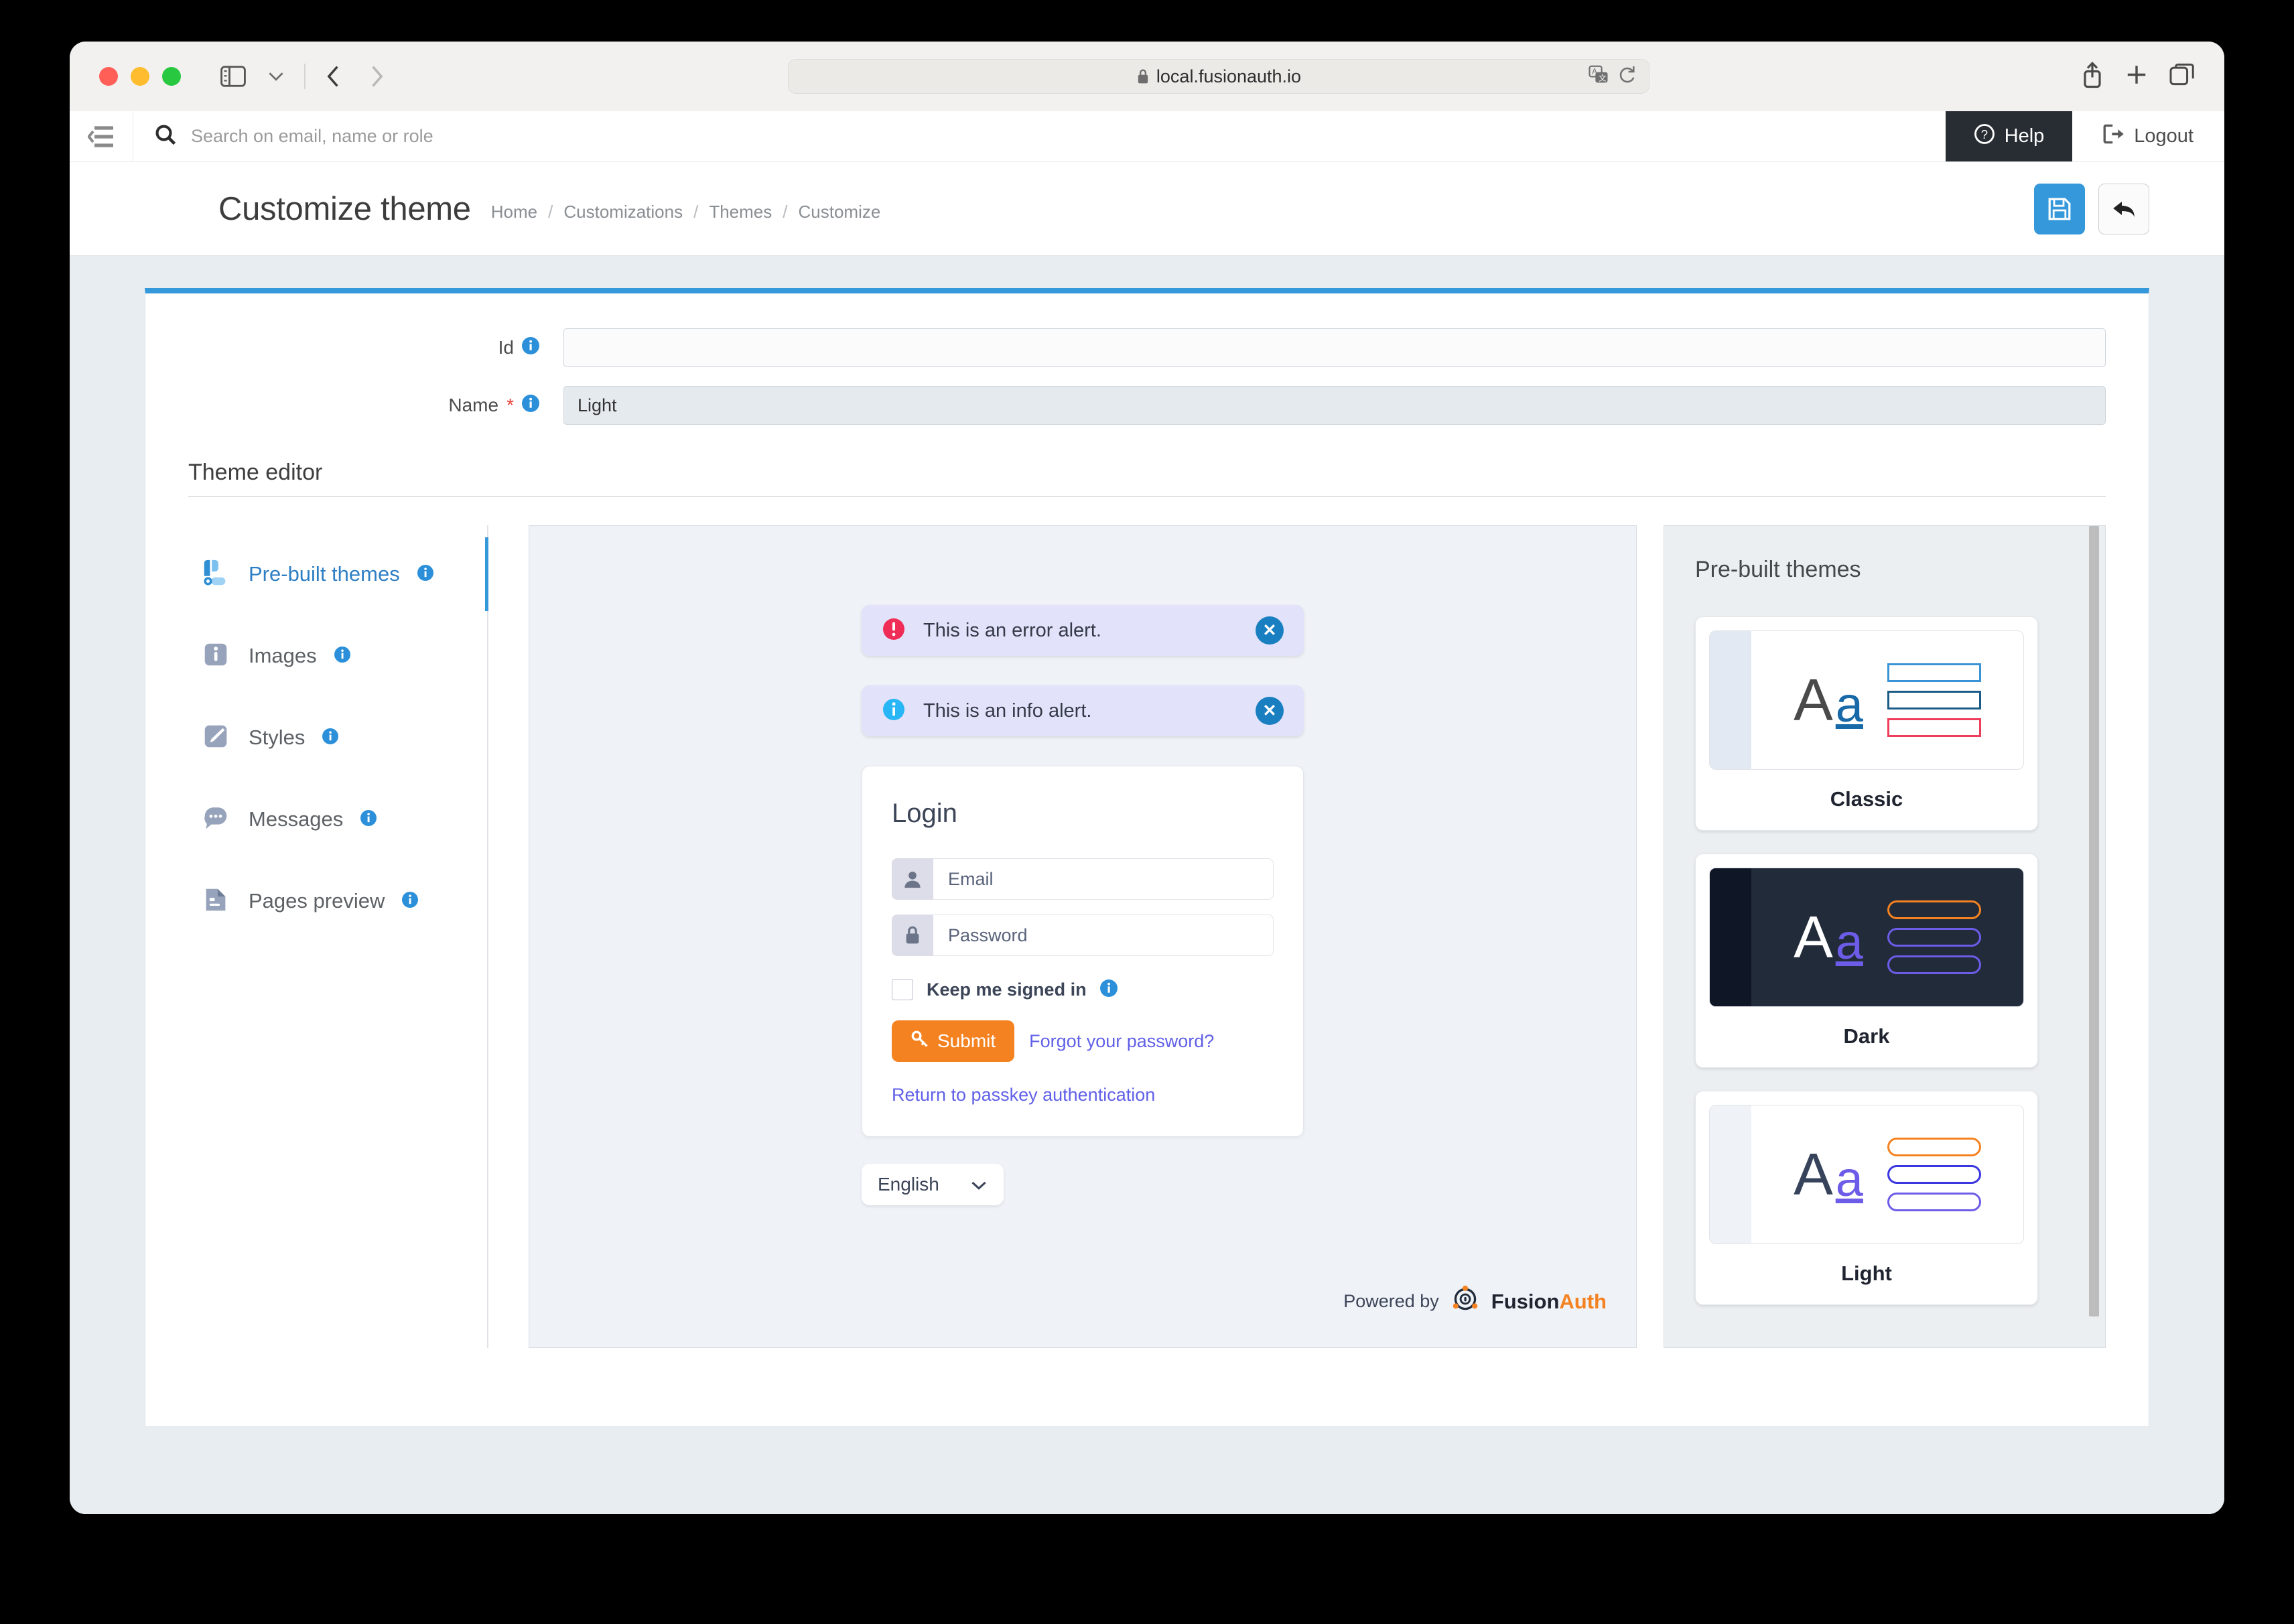 The image size is (2294, 1624). What do you see at coordinates (1103, 879) in the screenshot?
I see `email-field` at bounding box center [1103, 879].